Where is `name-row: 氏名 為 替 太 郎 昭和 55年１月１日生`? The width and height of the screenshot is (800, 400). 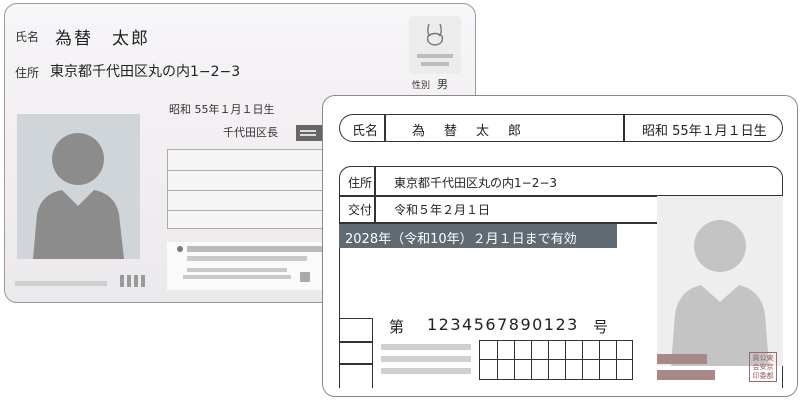 name-row: 氏名 為 替 太 郎 昭和 55年１月１日生 is located at coordinates (561, 128).